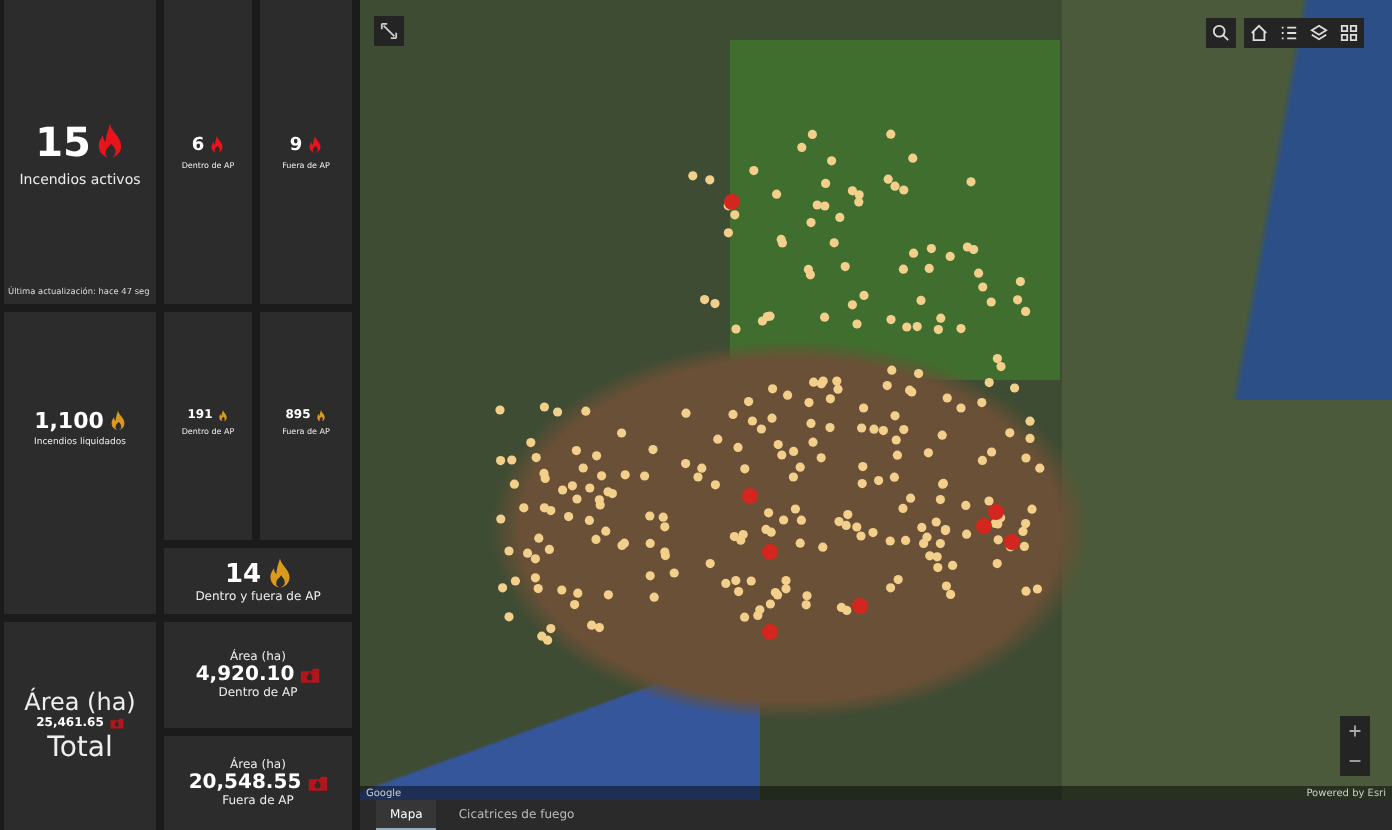 The height and width of the screenshot is (830, 1392). Describe the element at coordinates (80, 748) in the screenshot. I see `stat-label: Total` at that location.